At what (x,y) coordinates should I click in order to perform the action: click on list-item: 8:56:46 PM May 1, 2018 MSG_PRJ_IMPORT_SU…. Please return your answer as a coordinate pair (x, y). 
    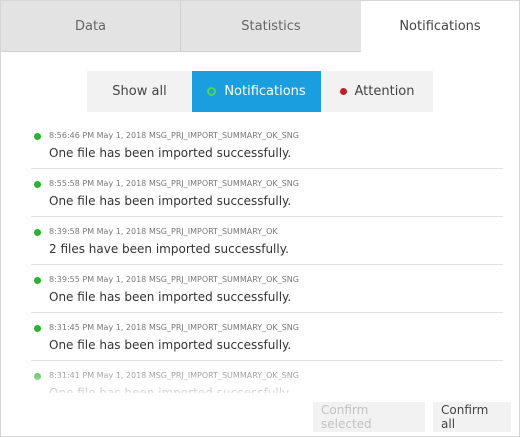
    Looking at the image, I should click on (267, 145).